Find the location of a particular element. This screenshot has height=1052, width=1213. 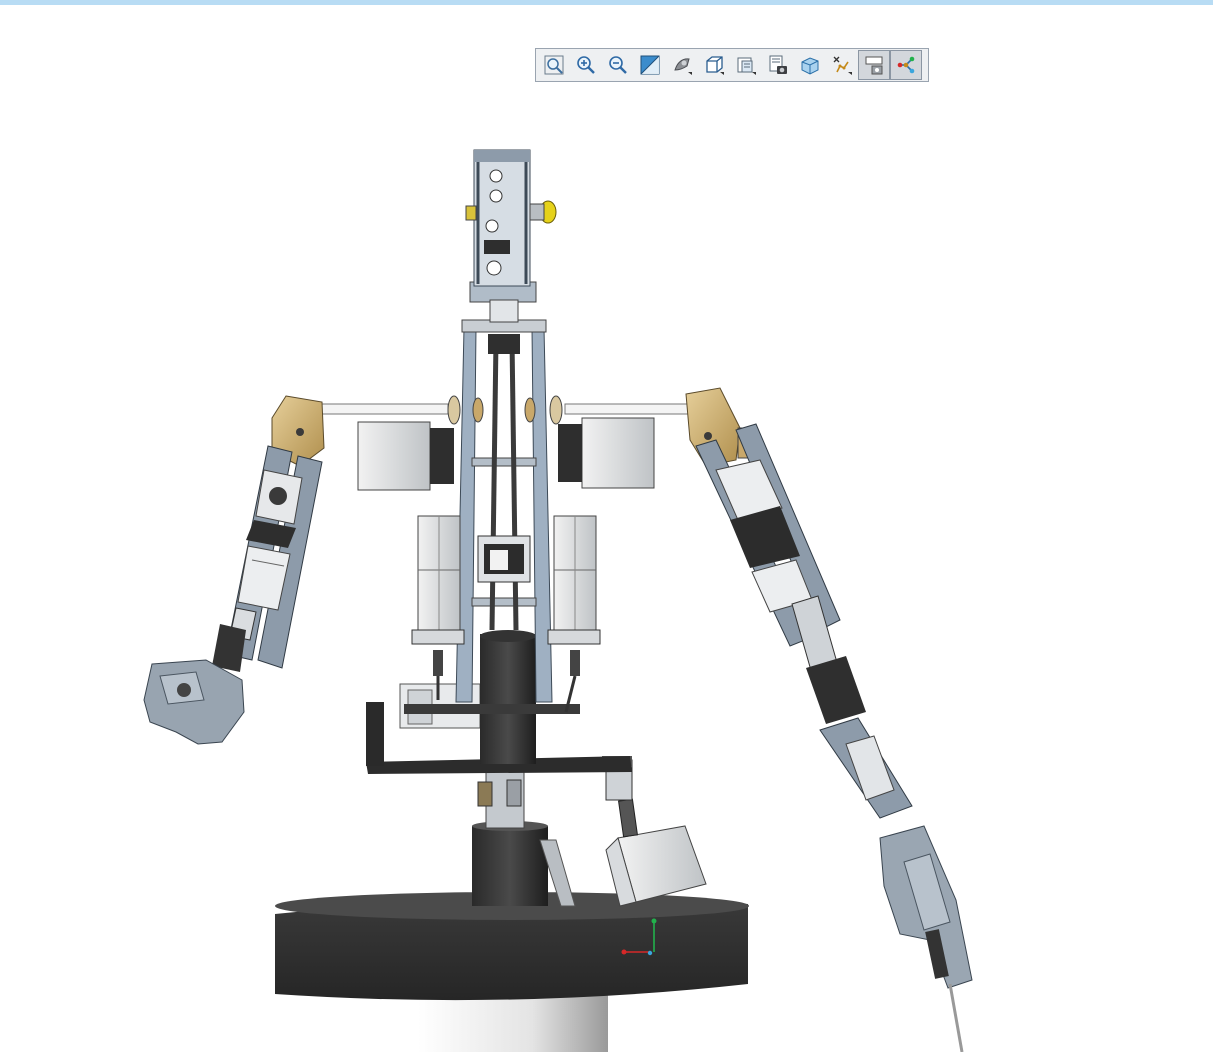

cube-view-button is located at coordinates (810, 65).